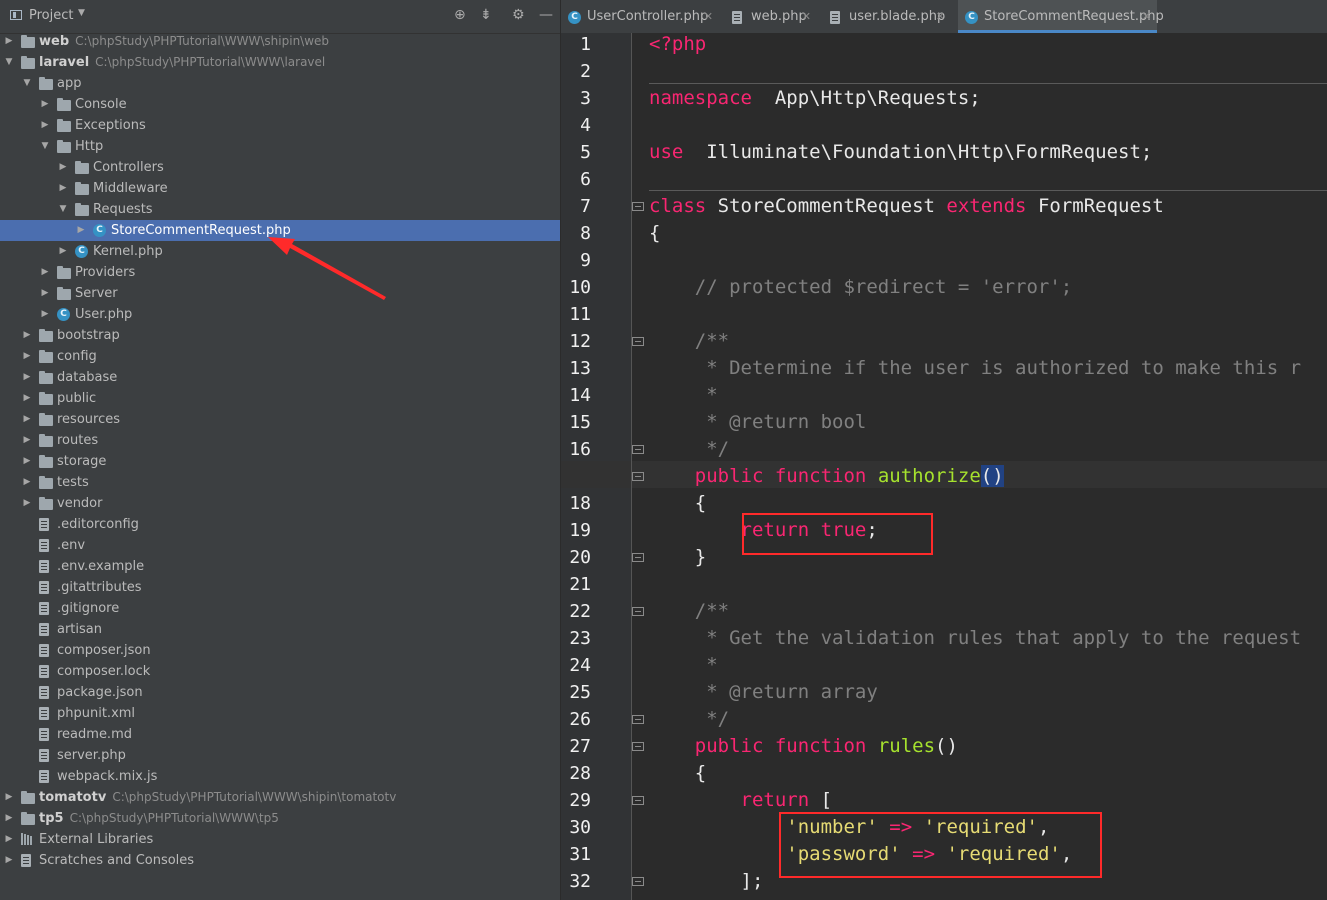 Image resolution: width=1327 pixels, height=900 pixels. What do you see at coordinates (486, 15) in the screenshot?
I see `collapse-all-icon: ⇟` at bounding box center [486, 15].